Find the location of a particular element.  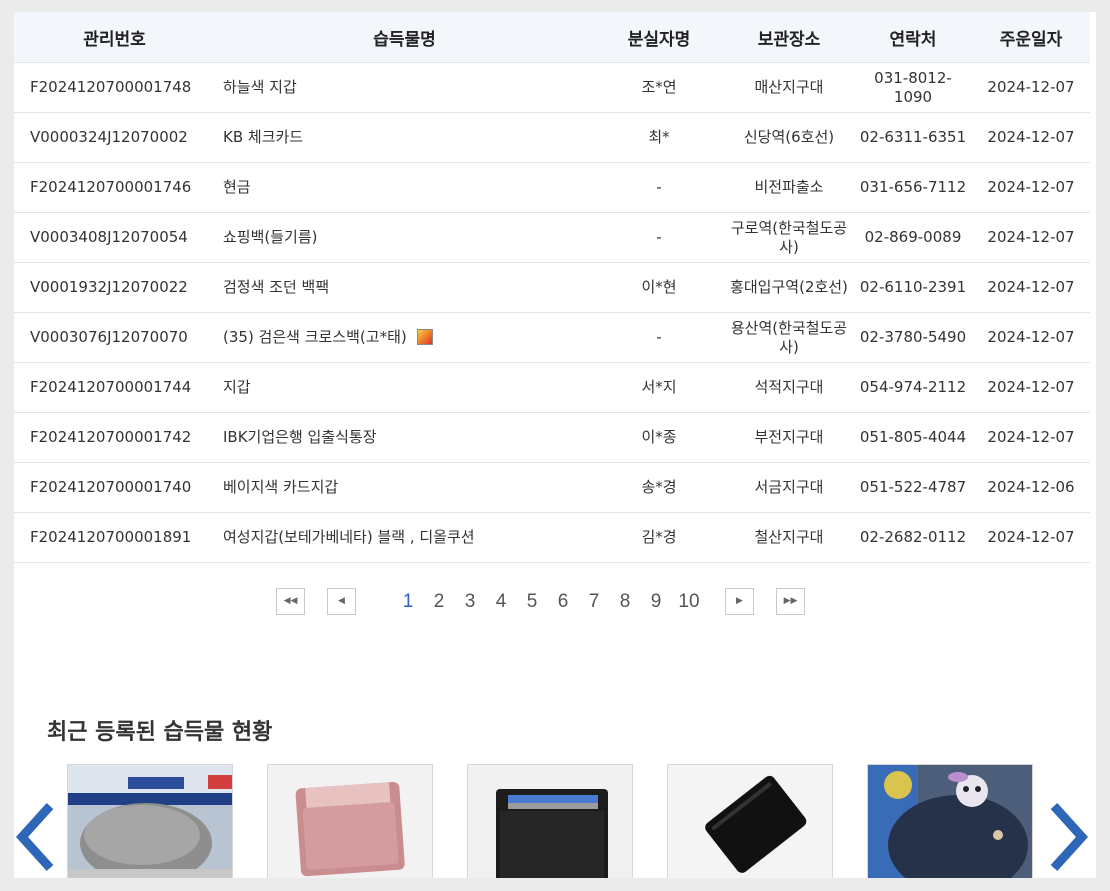

cell-found-date: 2024-12-06 is located at coordinates (1031, 487).